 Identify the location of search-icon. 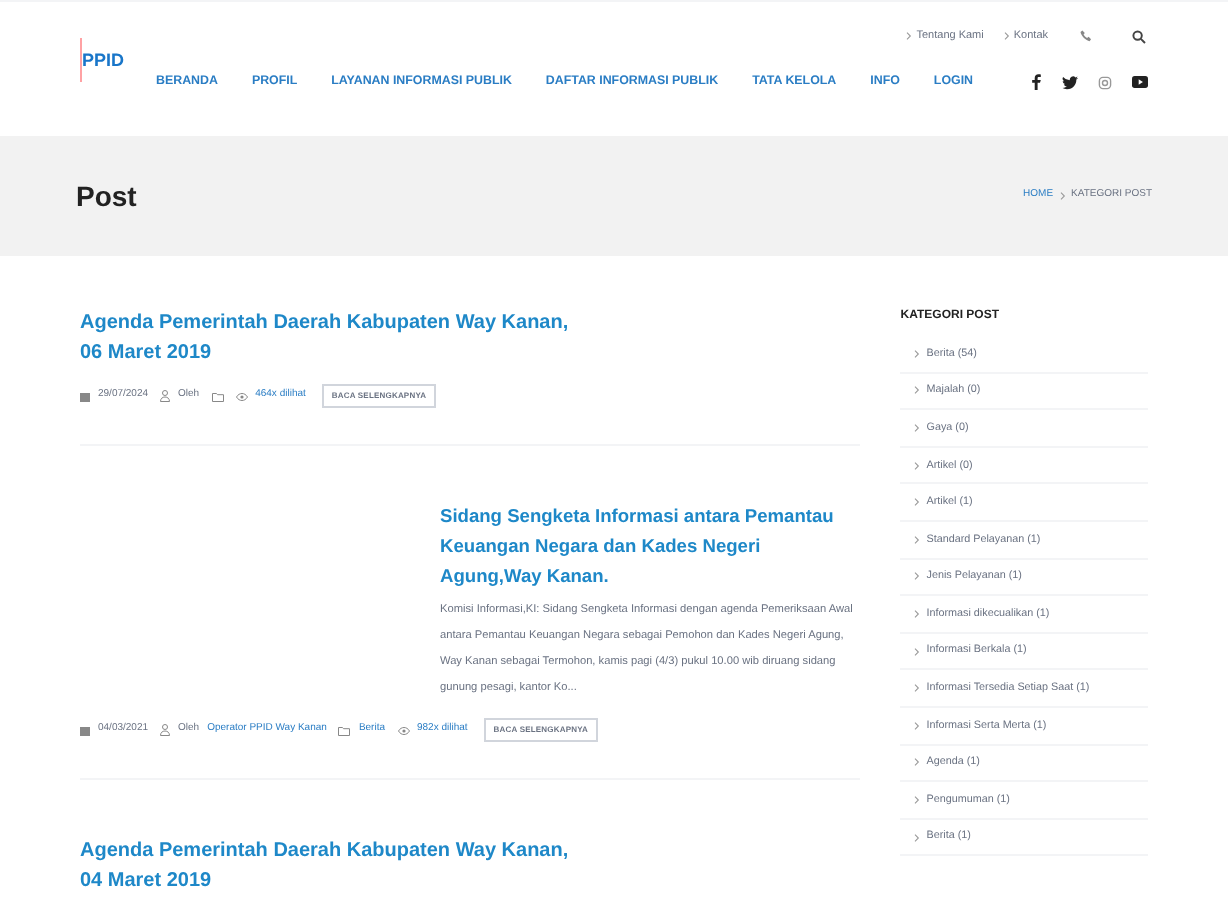
(1139, 36).